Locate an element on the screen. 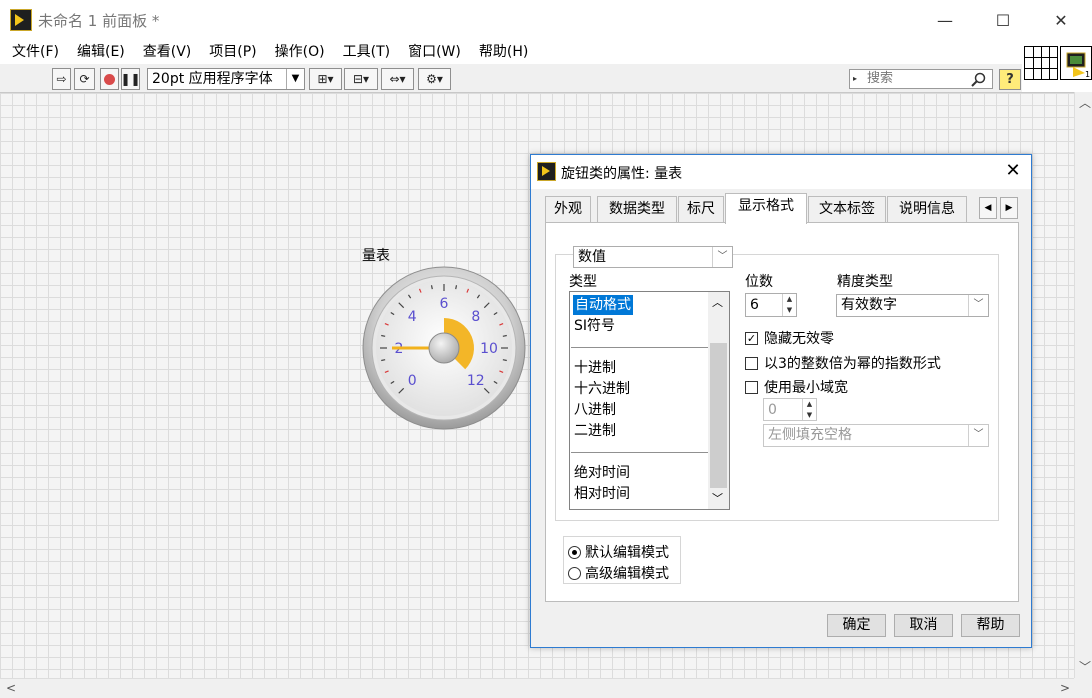 Image resolution: width=1092 pixels, height=698 pixels. tab-data-type: 数据类型 is located at coordinates (637, 209).